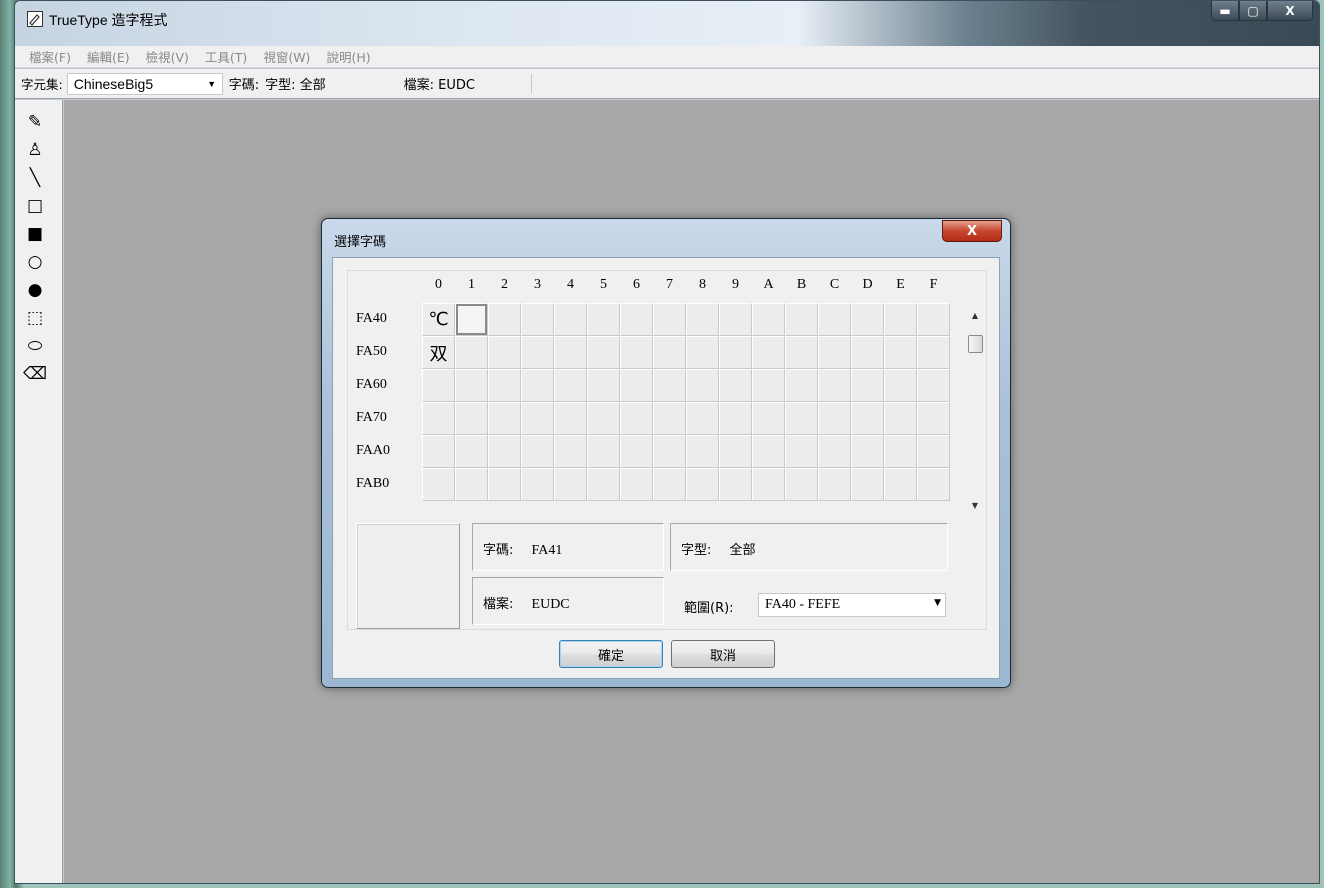  Describe the element at coordinates (35, 150) in the screenshot. I see `brush-icon: ♙` at that location.